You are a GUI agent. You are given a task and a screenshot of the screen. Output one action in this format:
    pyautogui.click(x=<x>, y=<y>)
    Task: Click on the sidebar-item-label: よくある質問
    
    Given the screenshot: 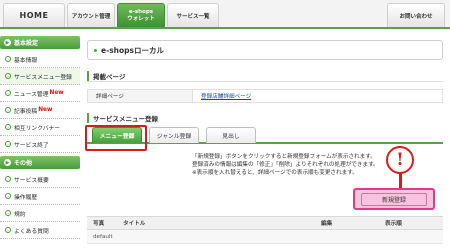 What is the action you would take?
    pyautogui.click(x=31, y=231)
    